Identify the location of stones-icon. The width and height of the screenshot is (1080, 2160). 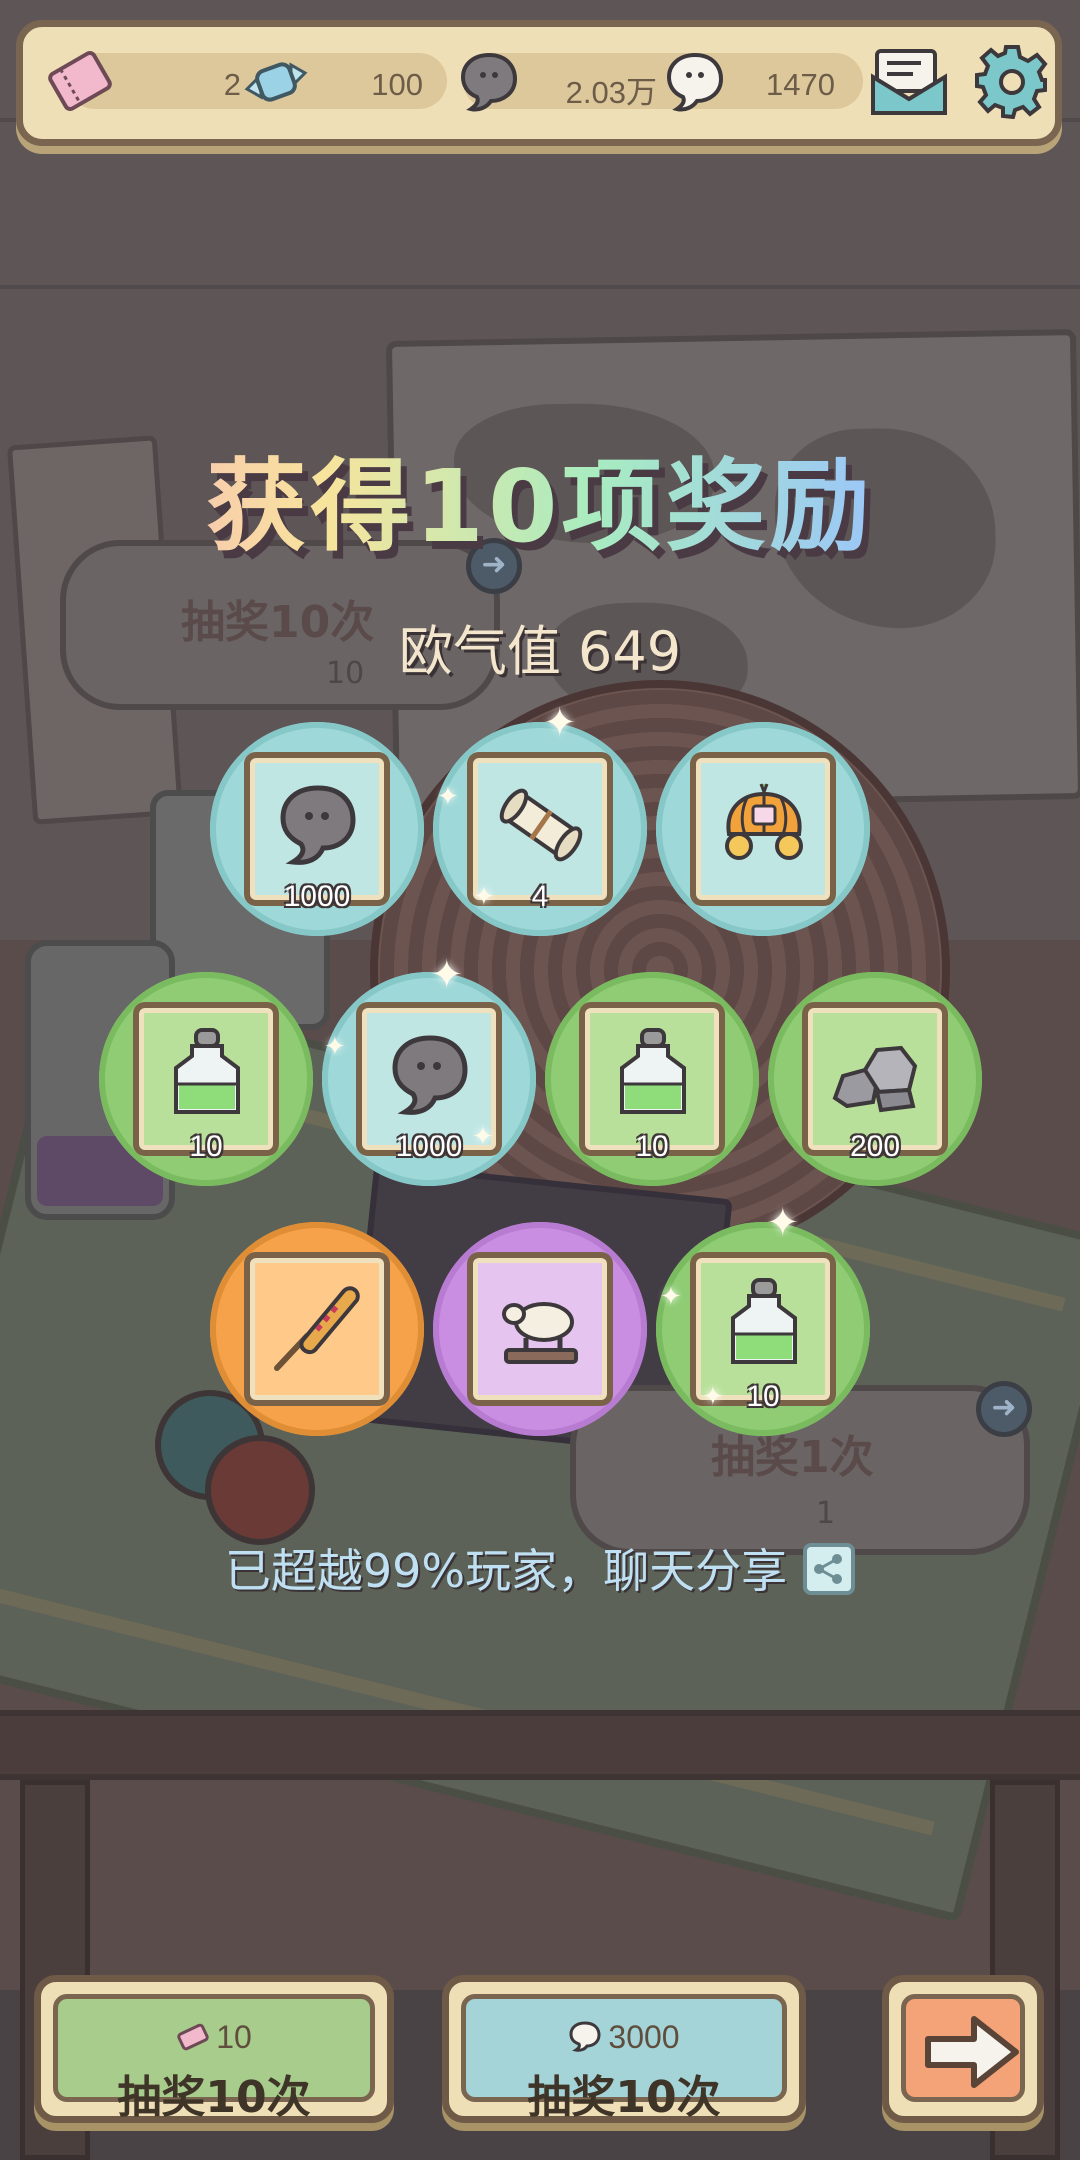
(875, 1079).